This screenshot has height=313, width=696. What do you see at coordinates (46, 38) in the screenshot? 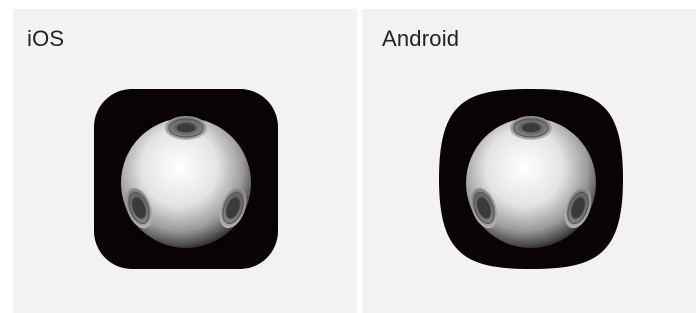
I see `ios-panel-title: iOS` at bounding box center [46, 38].